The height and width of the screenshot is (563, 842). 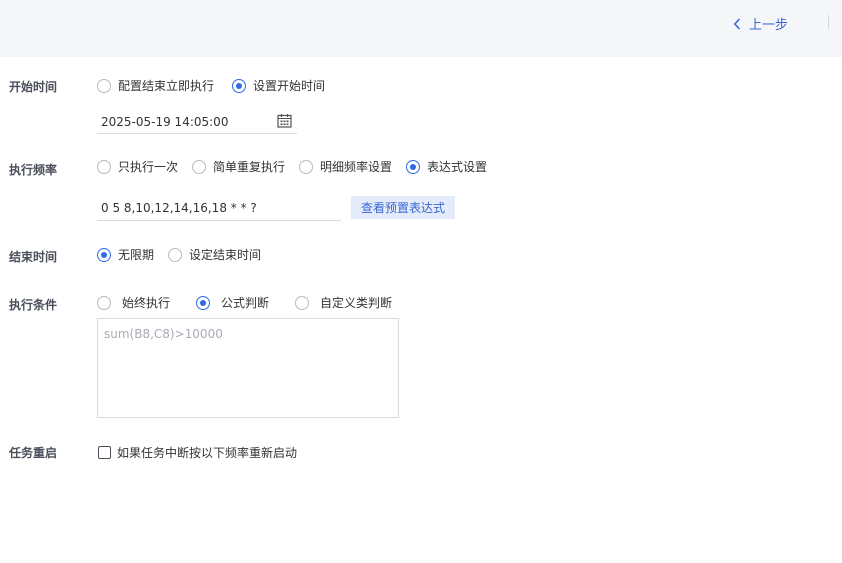 I want to click on always-run-option: 始终执行, so click(x=133, y=302).